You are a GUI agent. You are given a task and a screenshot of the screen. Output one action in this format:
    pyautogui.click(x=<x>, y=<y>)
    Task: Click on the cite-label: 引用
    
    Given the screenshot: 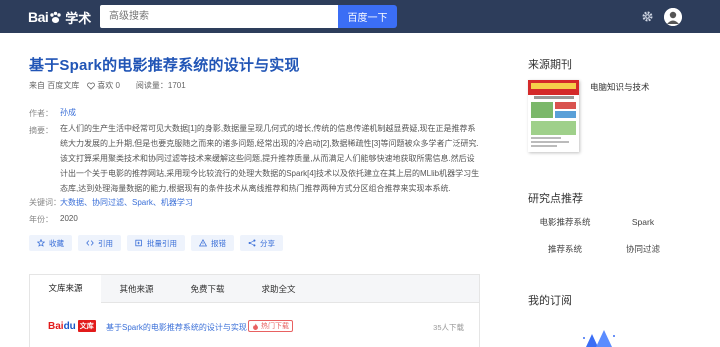 What is the action you would take?
    pyautogui.click(x=105, y=243)
    